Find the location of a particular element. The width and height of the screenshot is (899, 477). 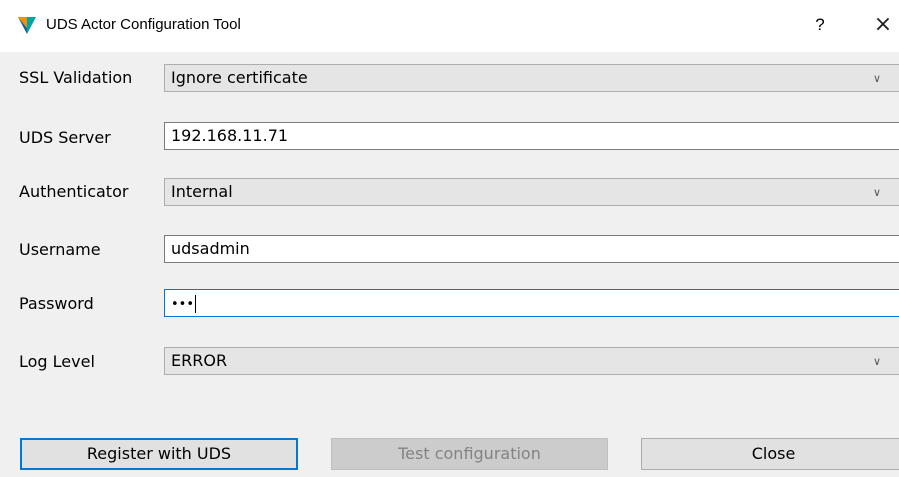

username-input: udsadmin is located at coordinates (531, 249).